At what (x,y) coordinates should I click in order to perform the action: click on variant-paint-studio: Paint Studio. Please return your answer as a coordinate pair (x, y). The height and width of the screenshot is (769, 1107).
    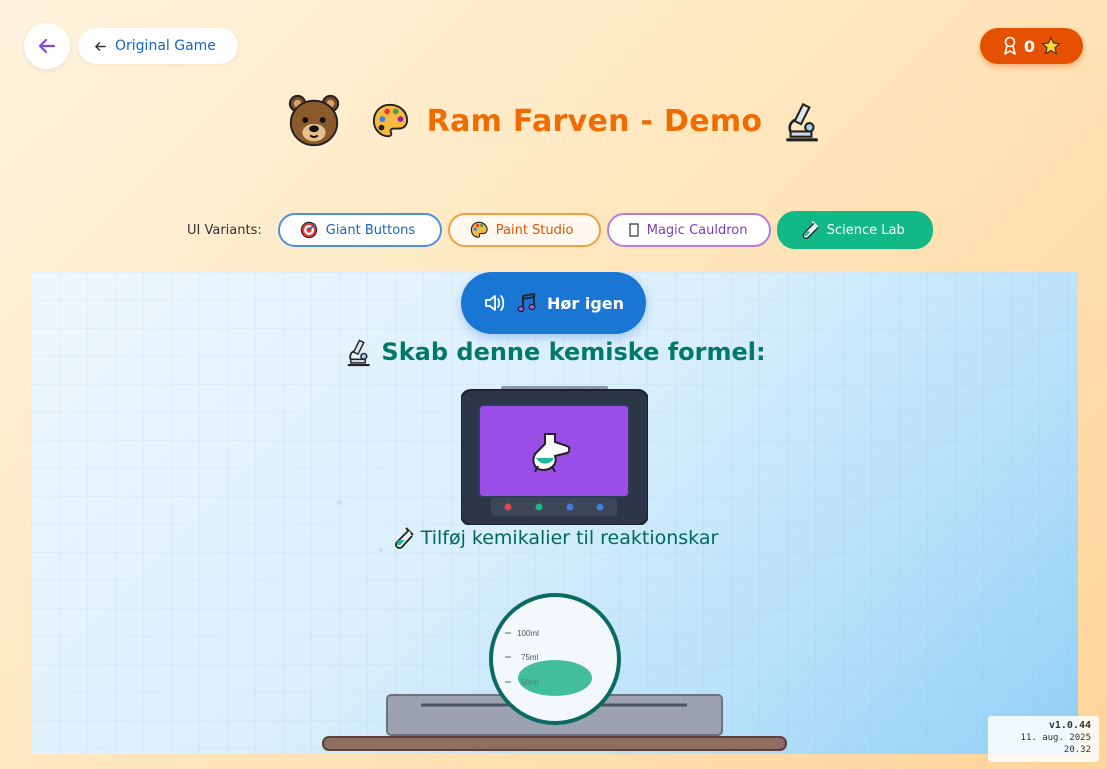
    Looking at the image, I should click on (524, 230).